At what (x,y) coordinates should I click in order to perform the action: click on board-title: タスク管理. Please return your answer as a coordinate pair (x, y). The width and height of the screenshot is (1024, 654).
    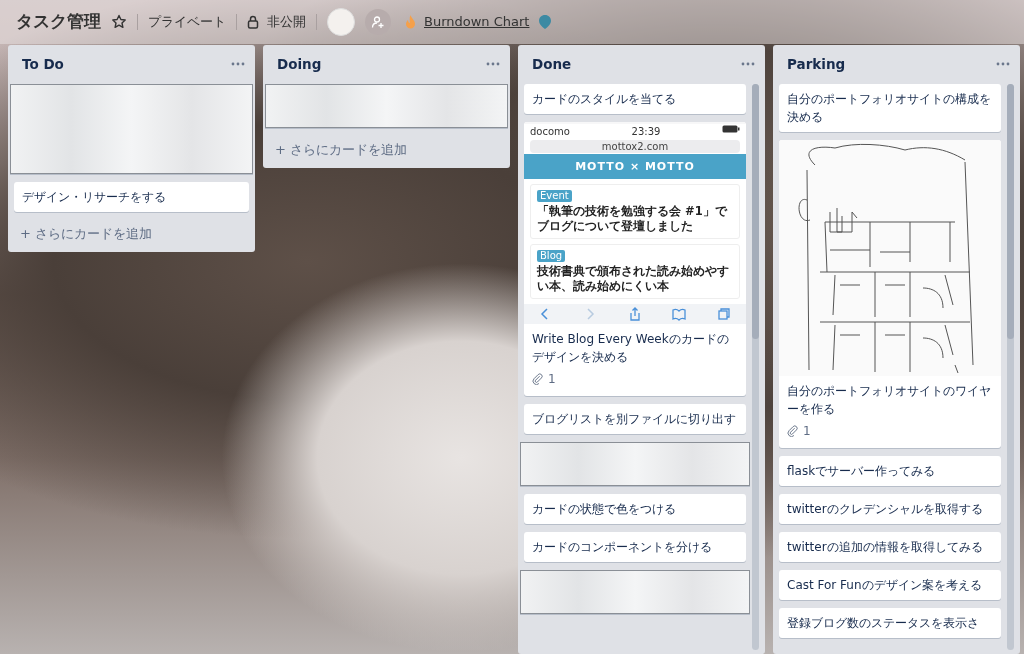
    Looking at the image, I should click on (58, 22).